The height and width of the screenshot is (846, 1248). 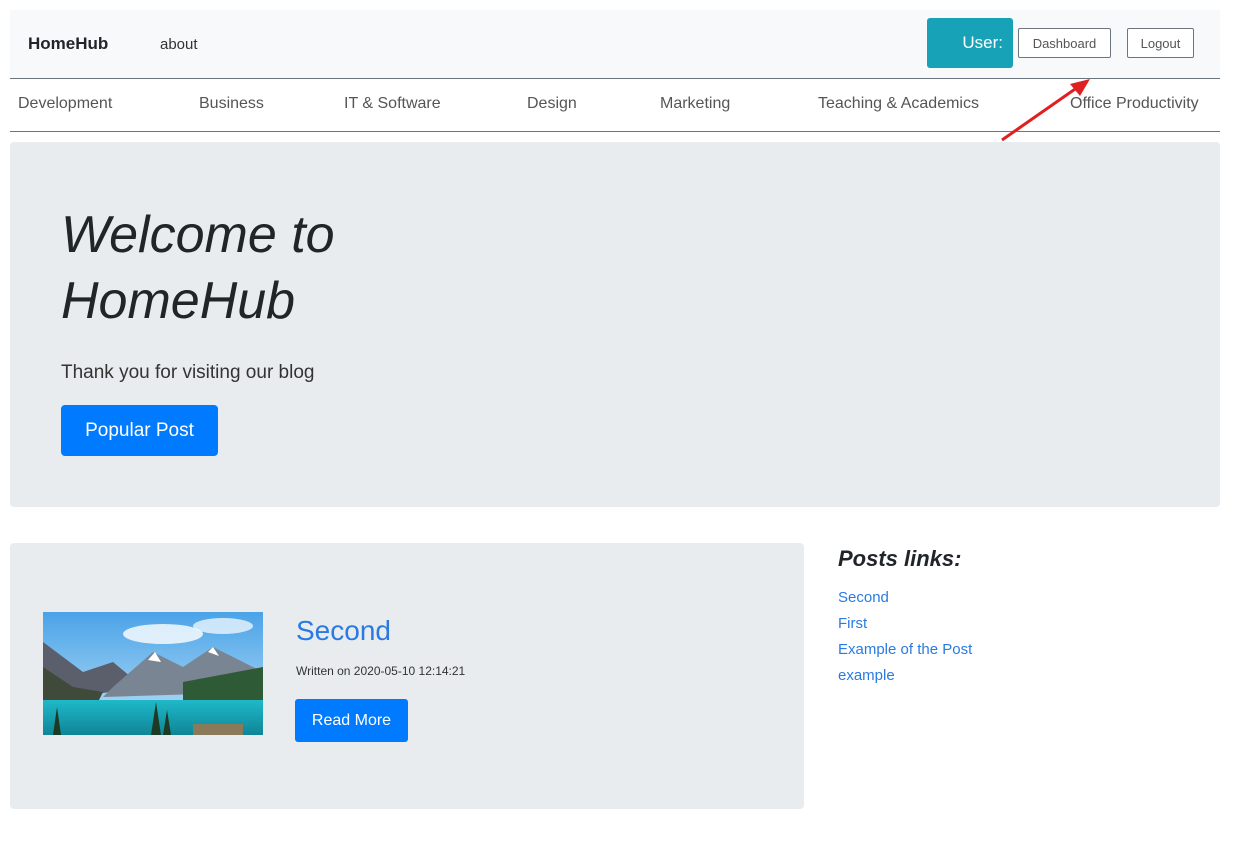 I want to click on post-link-example: example, so click(x=905, y=676).